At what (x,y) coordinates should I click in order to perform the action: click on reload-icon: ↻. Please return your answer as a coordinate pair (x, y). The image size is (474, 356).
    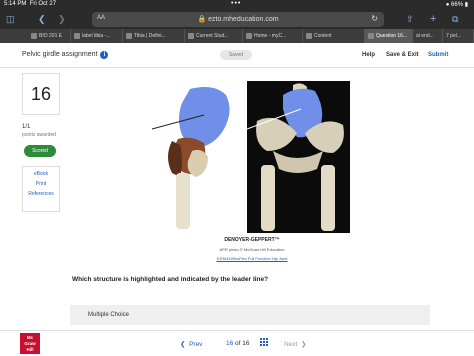
    Looking at the image, I should click on (374, 18).